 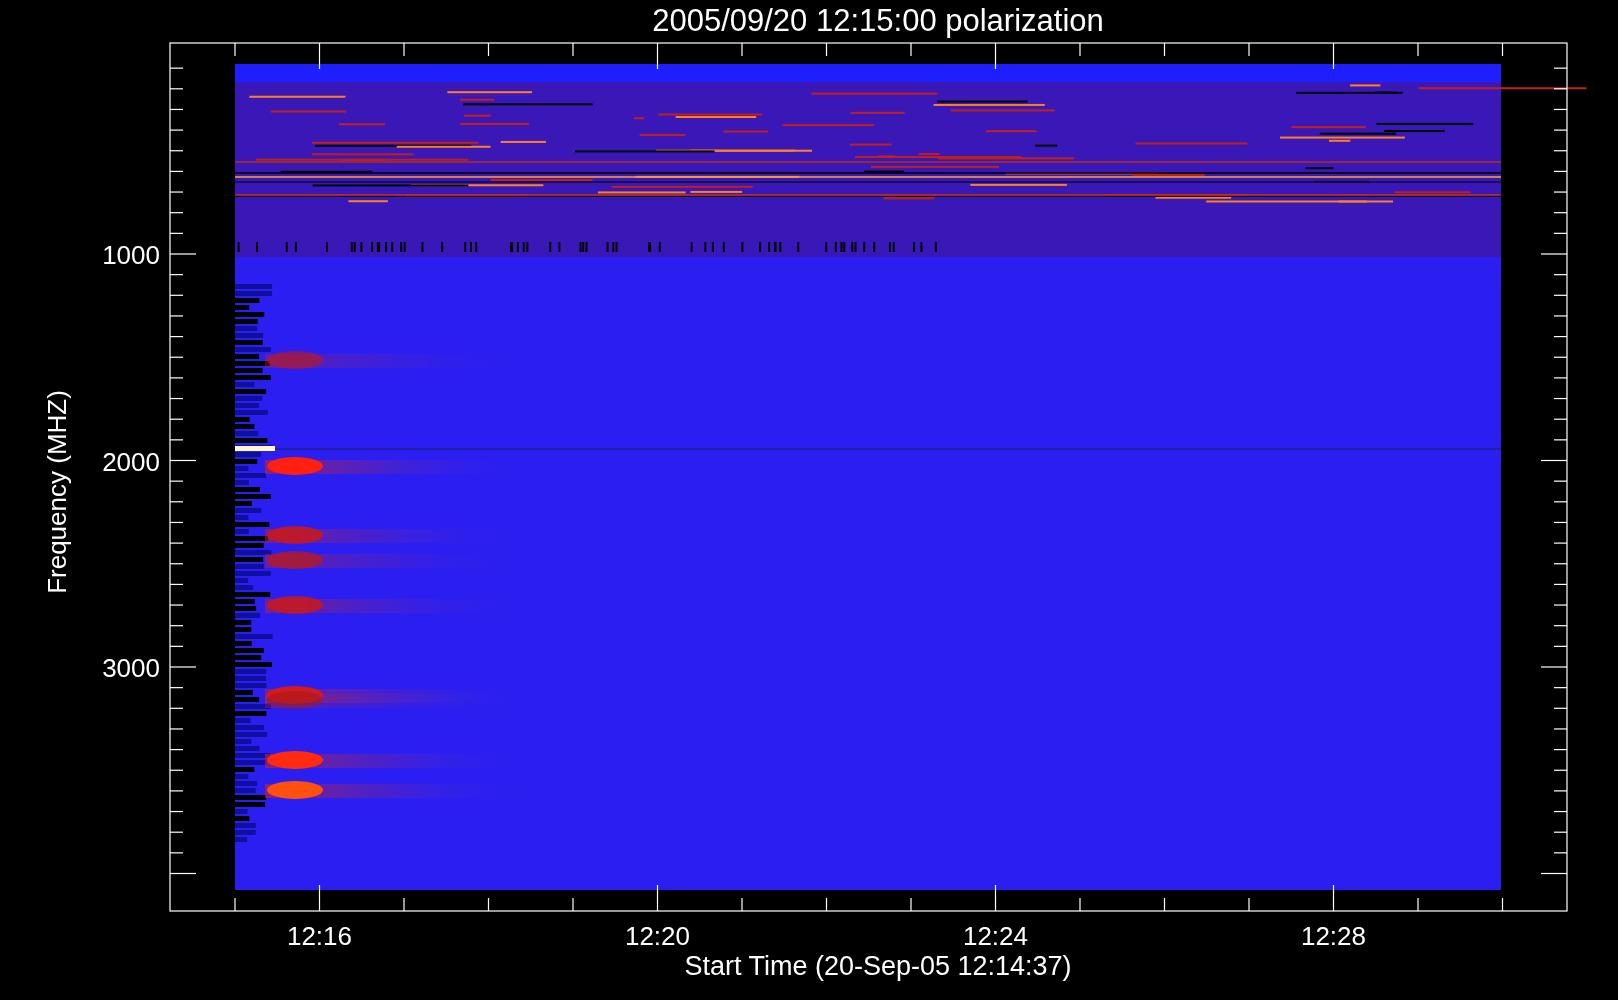 I want to click on tick-label: 3000, so click(x=131, y=668).